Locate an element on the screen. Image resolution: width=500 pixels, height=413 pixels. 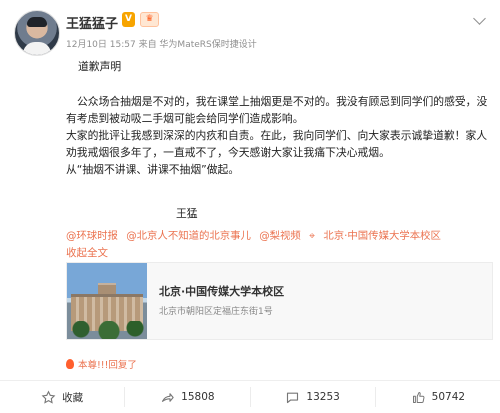
star-icon is located at coordinates (48, 396).